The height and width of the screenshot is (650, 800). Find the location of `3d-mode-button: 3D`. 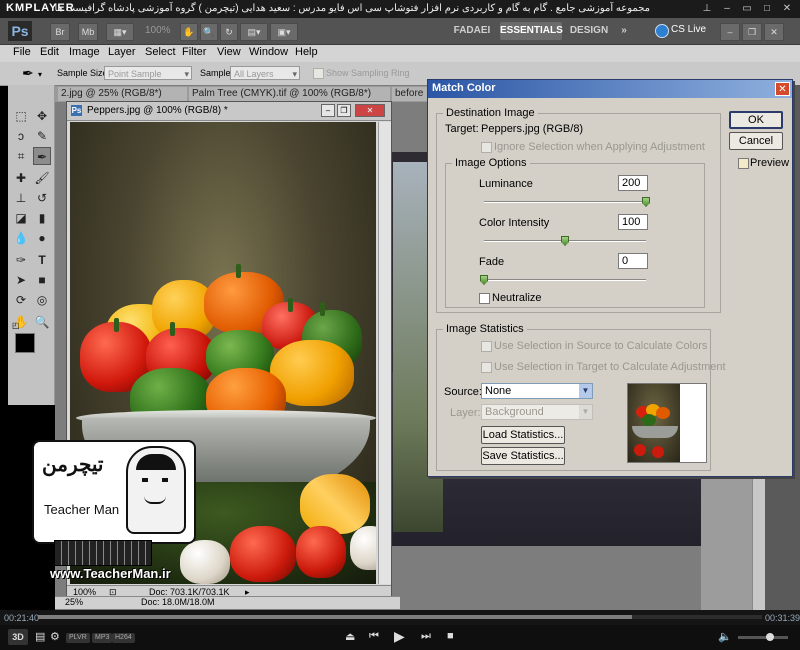

3d-mode-button: 3D is located at coordinates (18, 637).